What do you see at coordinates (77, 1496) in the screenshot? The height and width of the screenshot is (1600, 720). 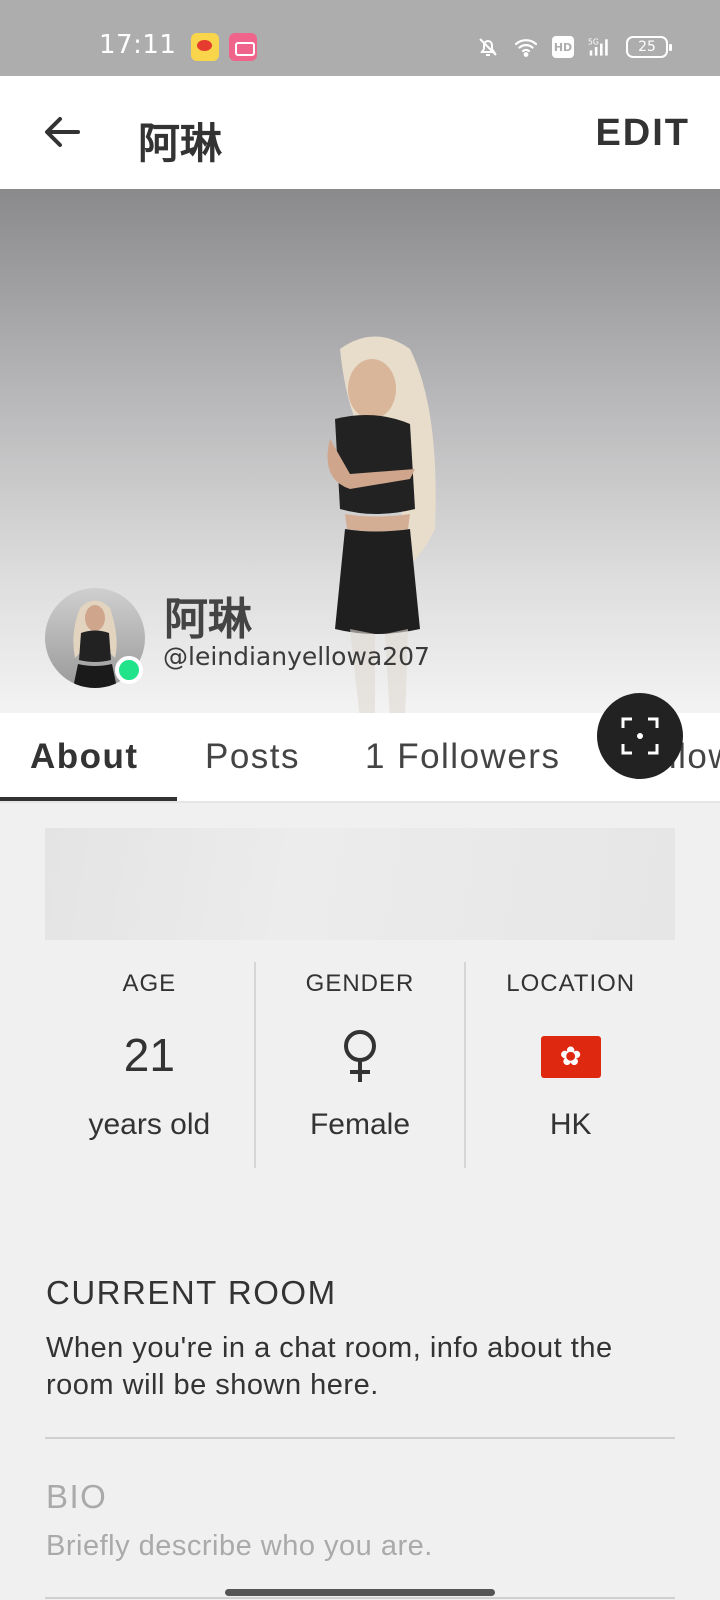 I see `bio-title: BIO` at bounding box center [77, 1496].